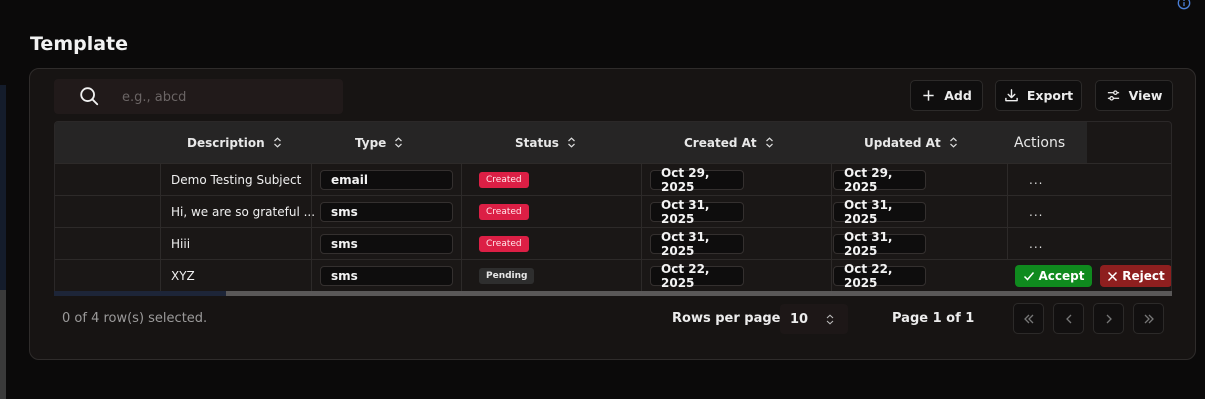 Image resolution: width=1205 pixels, height=399 pixels. I want to click on description-cell: Demo Testing Subject, so click(236, 179).